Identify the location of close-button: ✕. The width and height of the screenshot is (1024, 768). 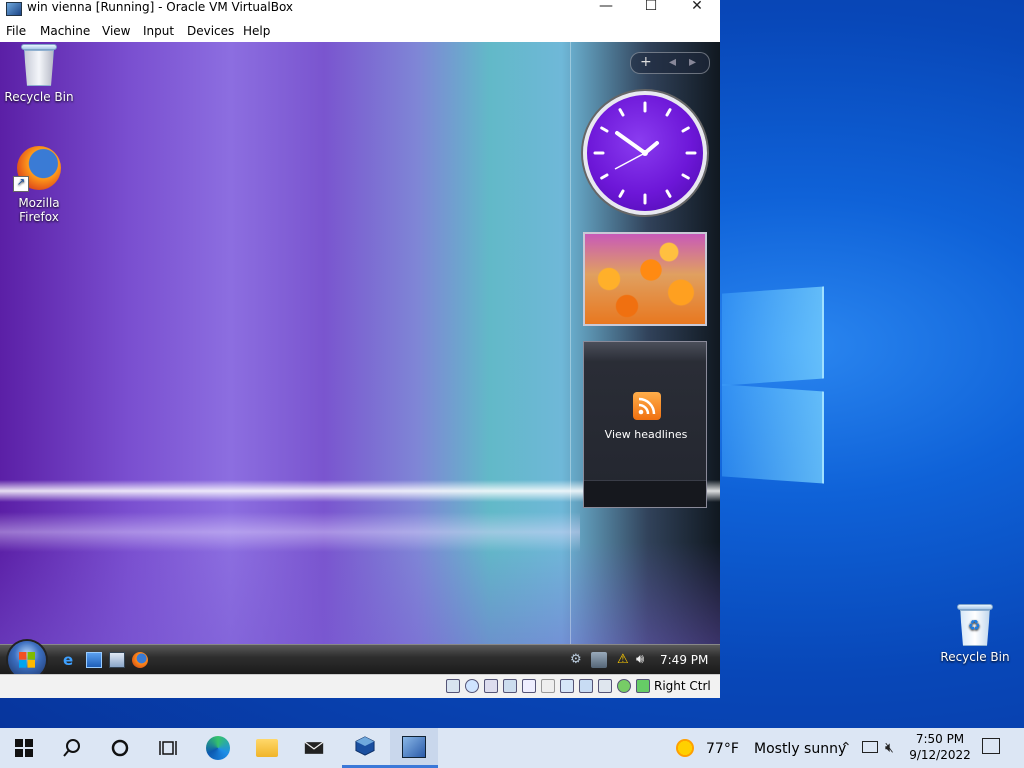
(697, 7).